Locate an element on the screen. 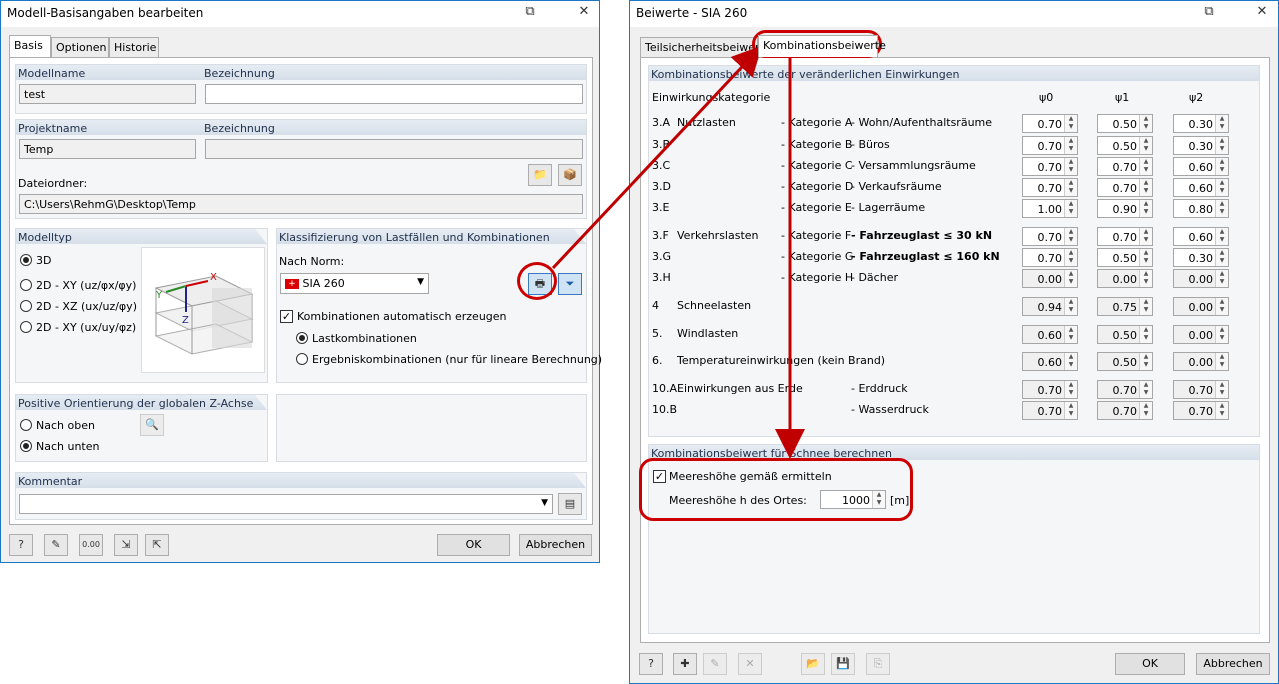 This screenshot has height=684, width=1279. psi2-input: 0.80 ▲ ▼ is located at coordinates (1201, 208).